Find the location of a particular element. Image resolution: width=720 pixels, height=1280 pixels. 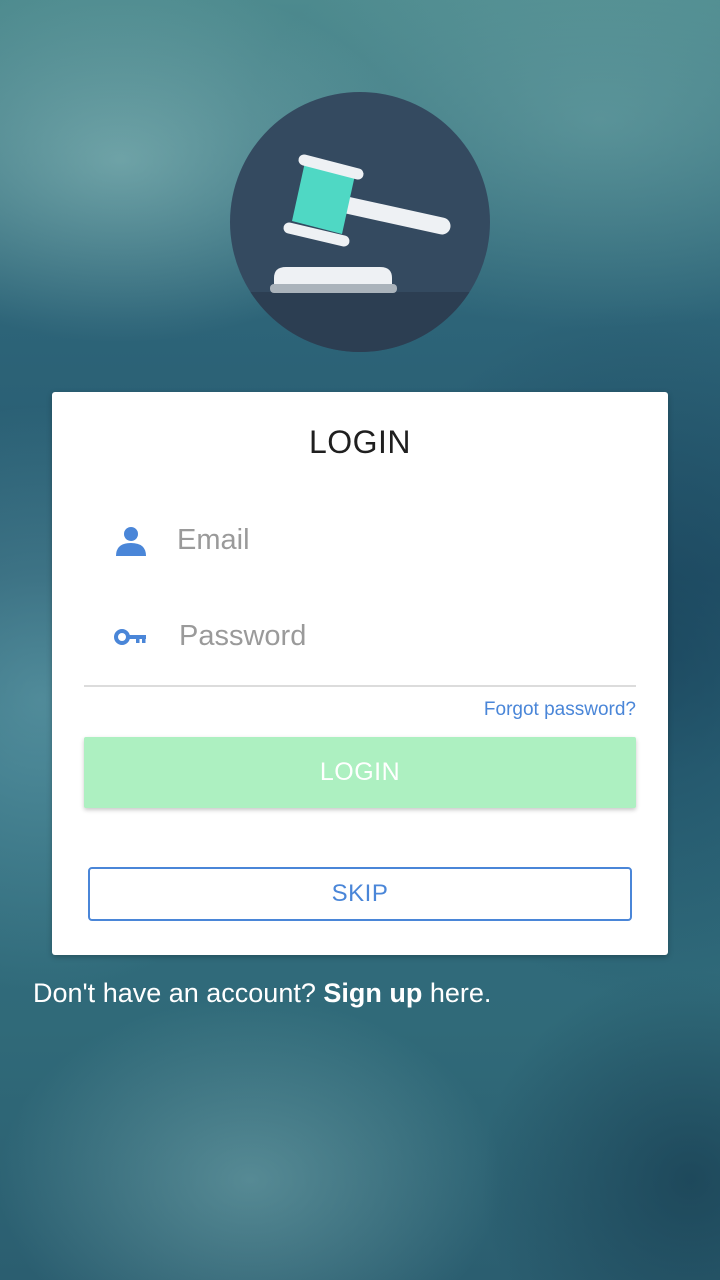

email-input is located at coordinates (397, 540).